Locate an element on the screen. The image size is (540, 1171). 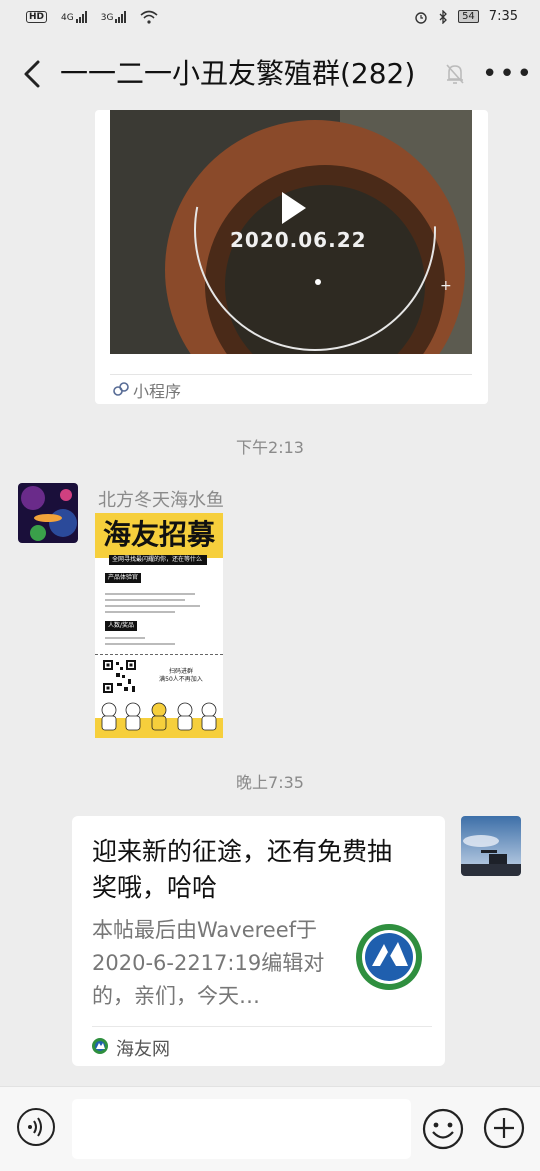
hd-indicator: HD is located at coordinates (37, 17).